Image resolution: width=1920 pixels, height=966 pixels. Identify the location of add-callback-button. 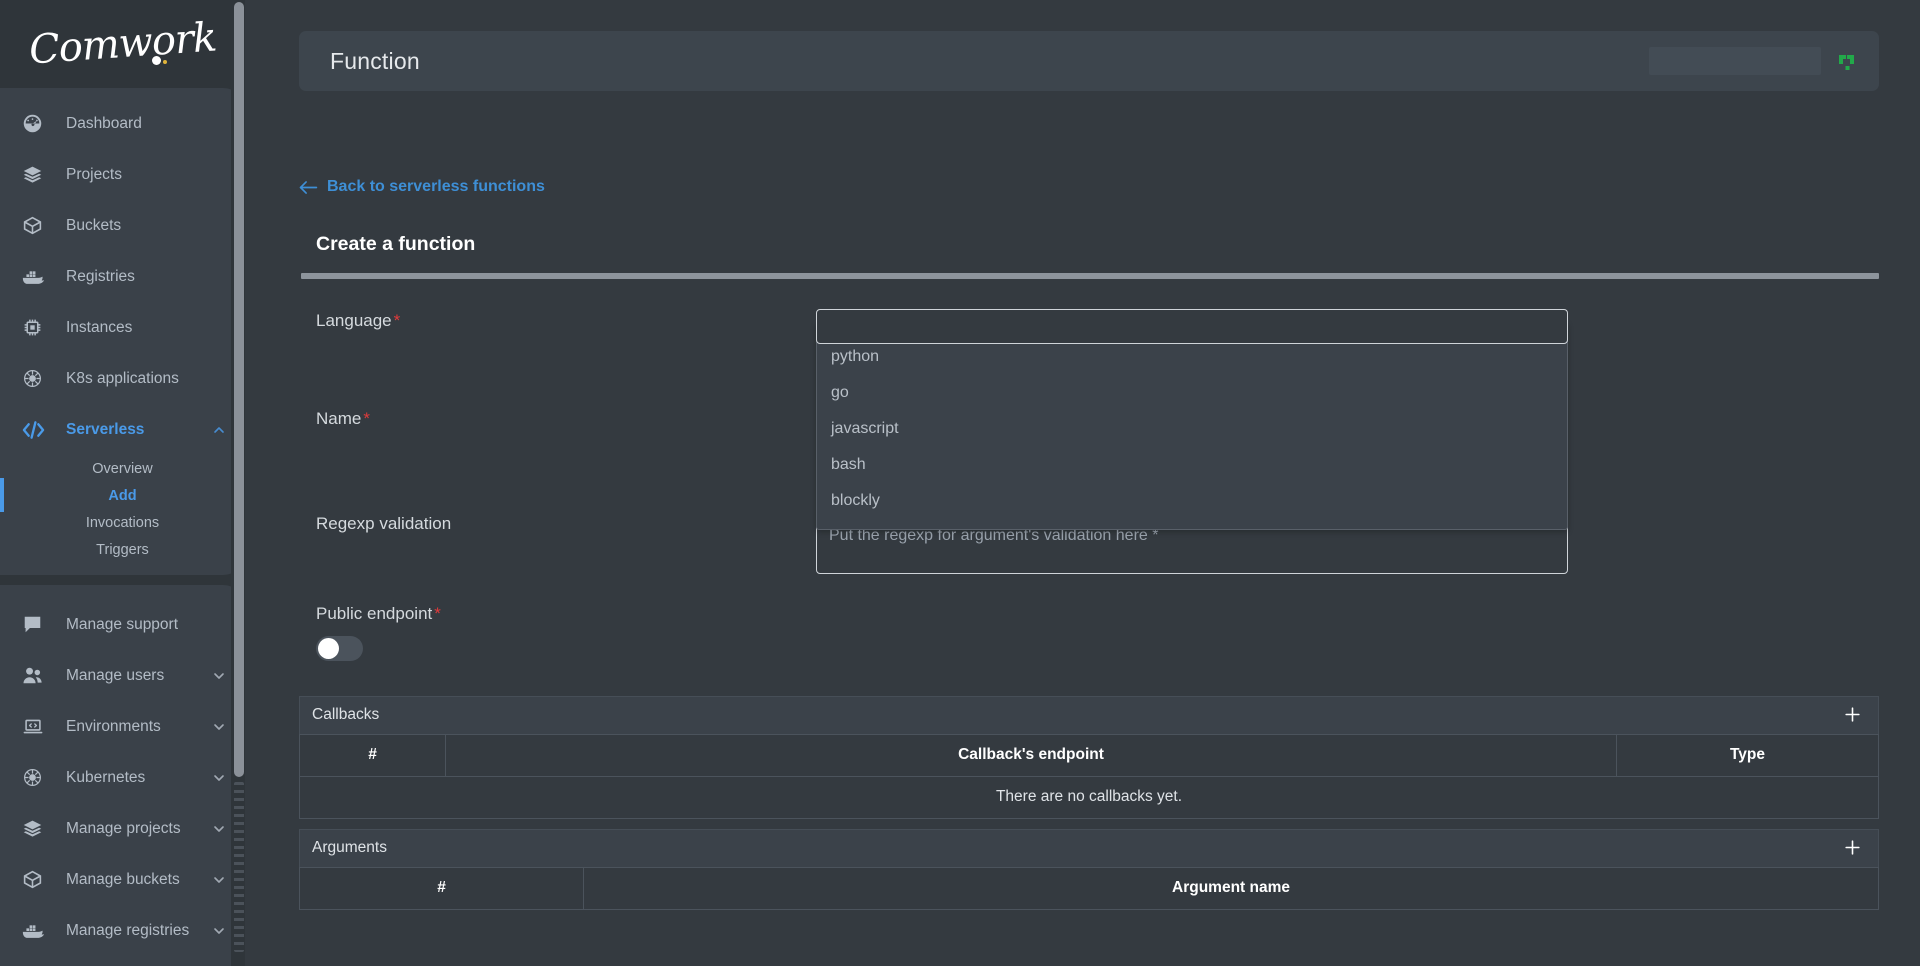
(1853, 715).